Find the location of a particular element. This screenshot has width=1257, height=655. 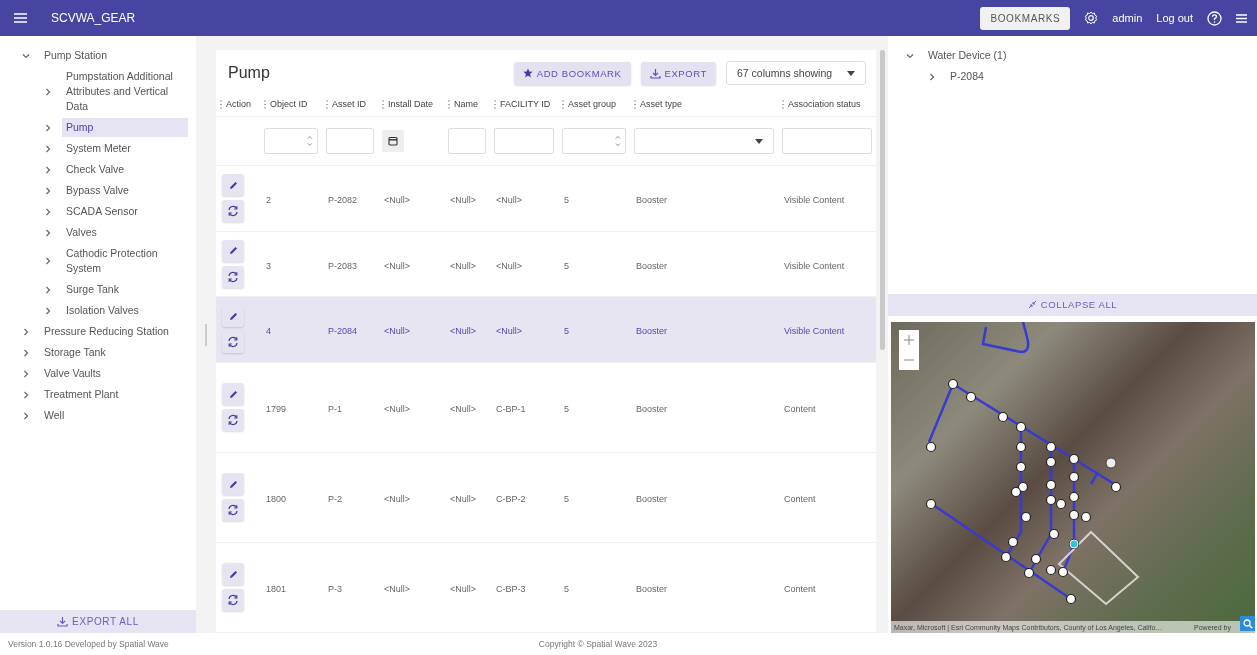

pencil-icon is located at coordinates (233, 394).